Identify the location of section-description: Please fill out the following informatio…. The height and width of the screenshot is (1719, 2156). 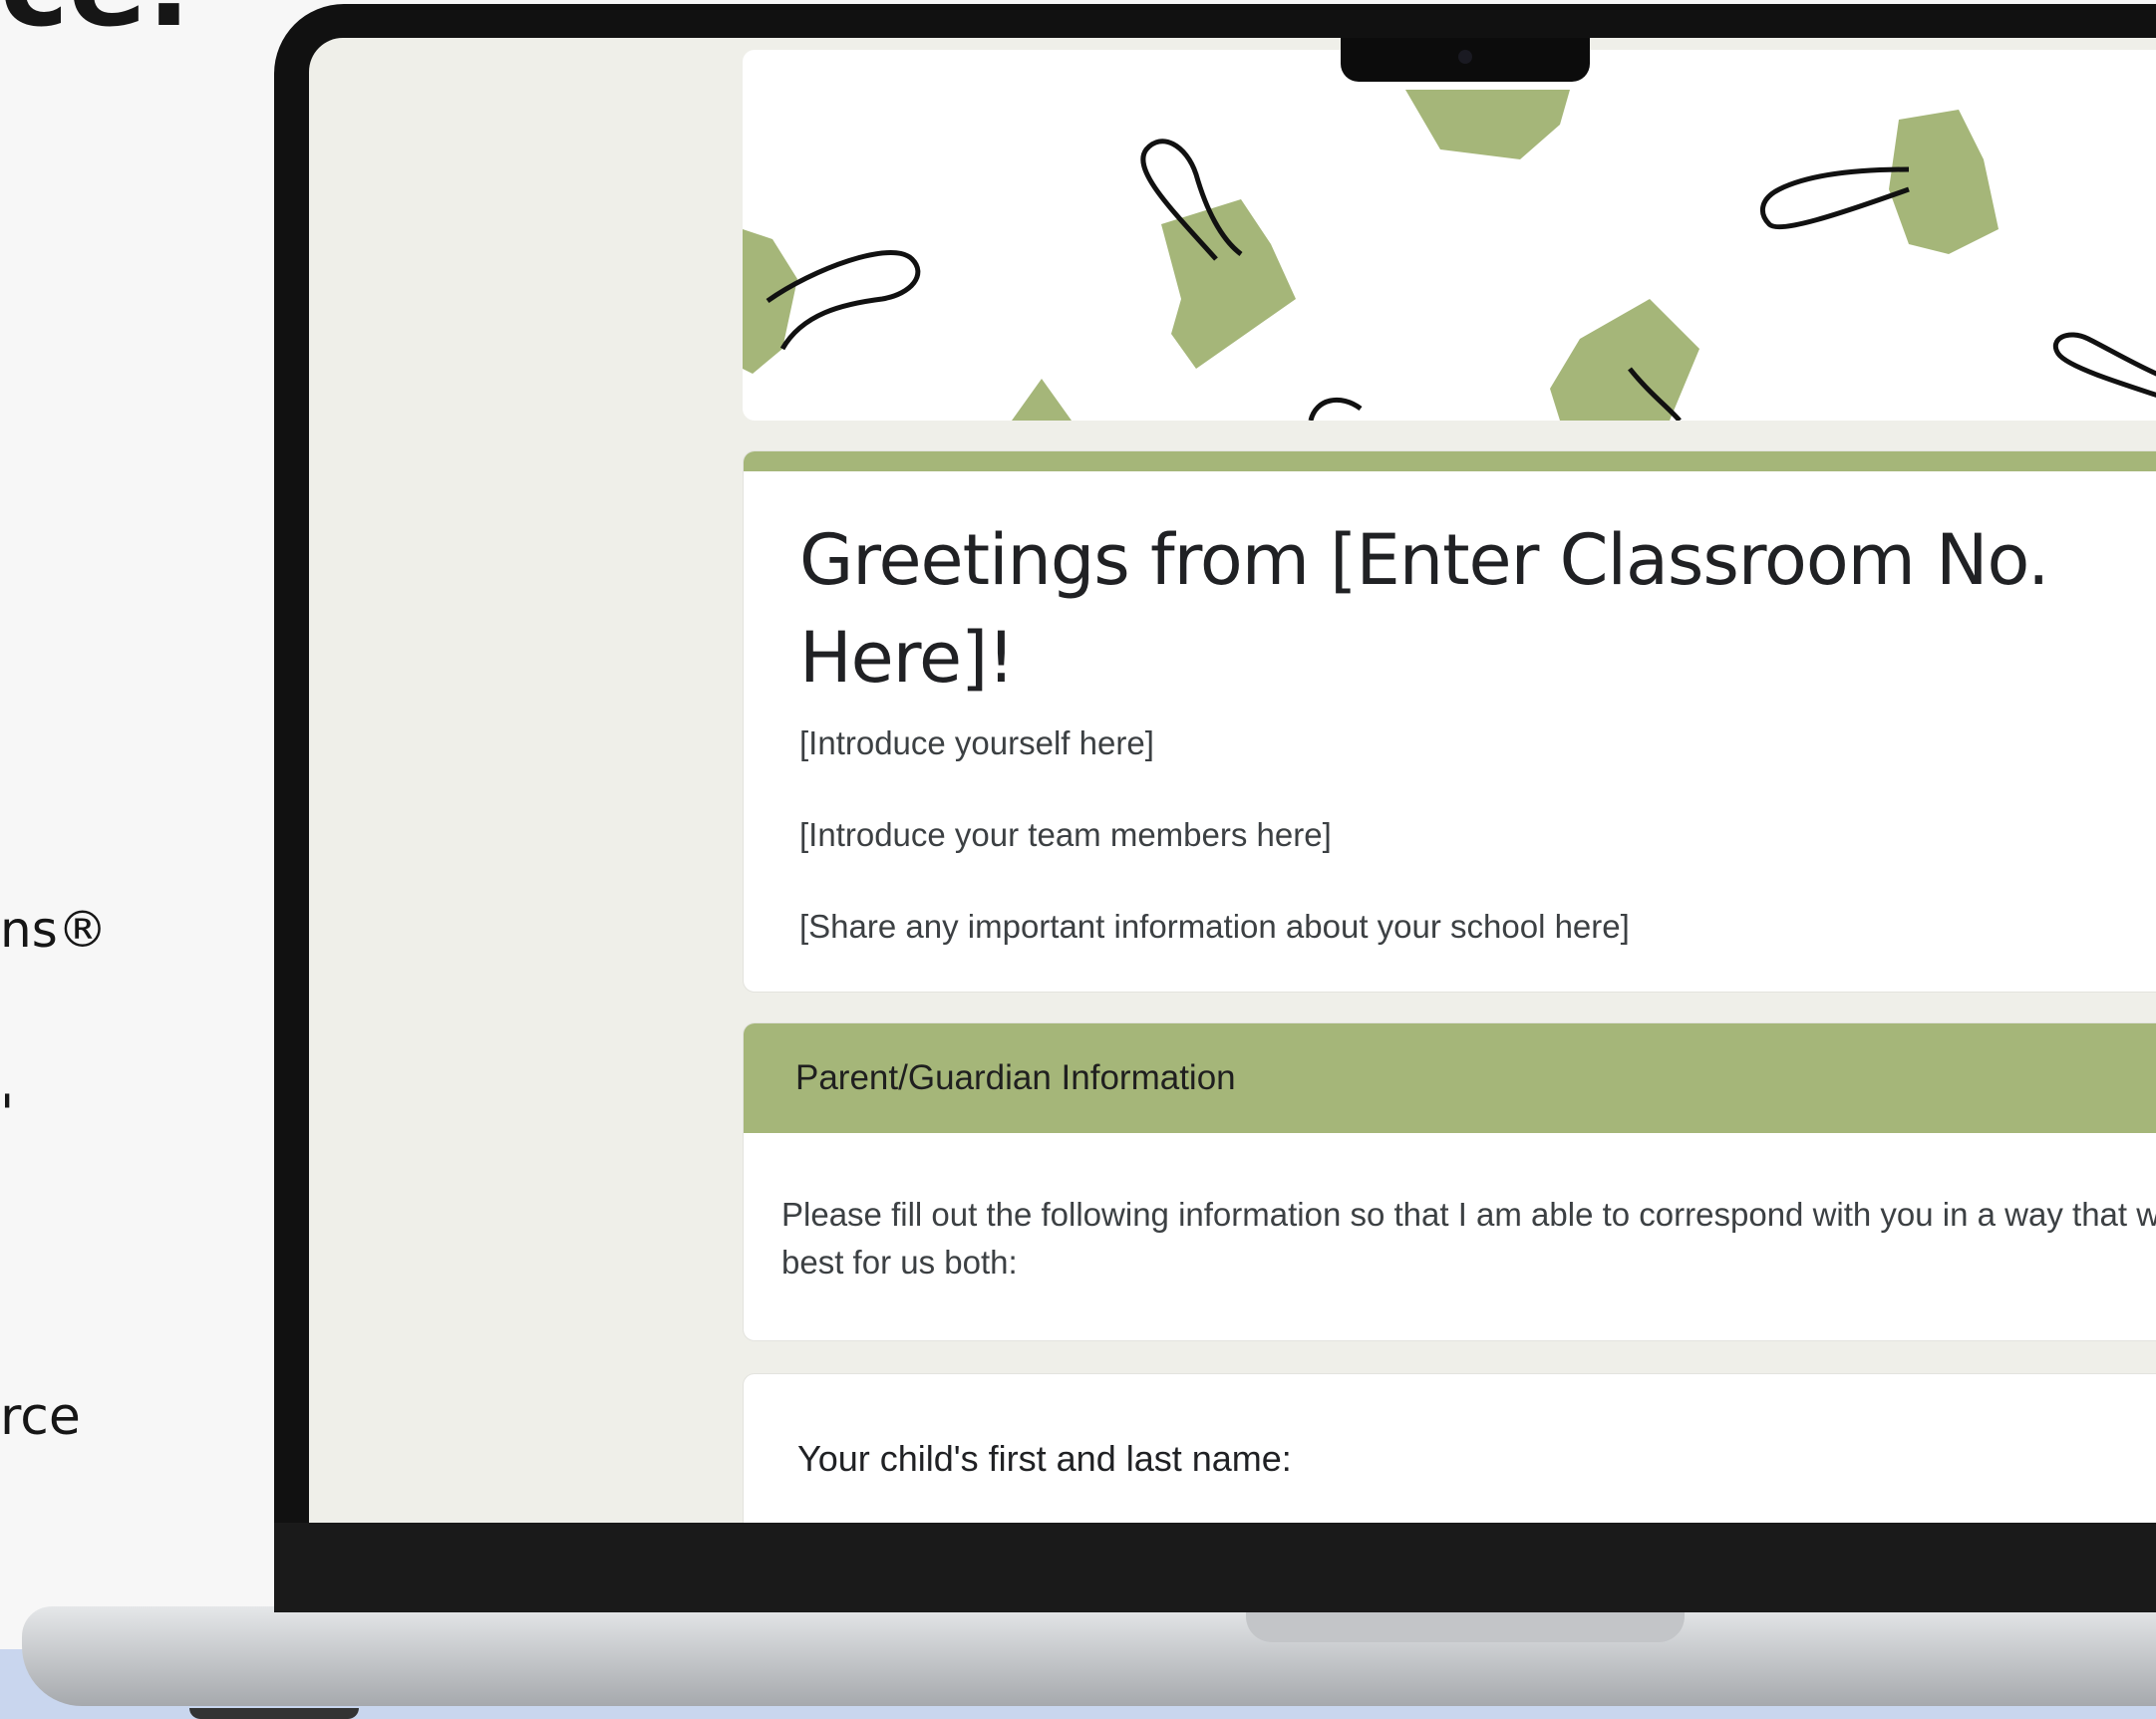
(1468, 1238).